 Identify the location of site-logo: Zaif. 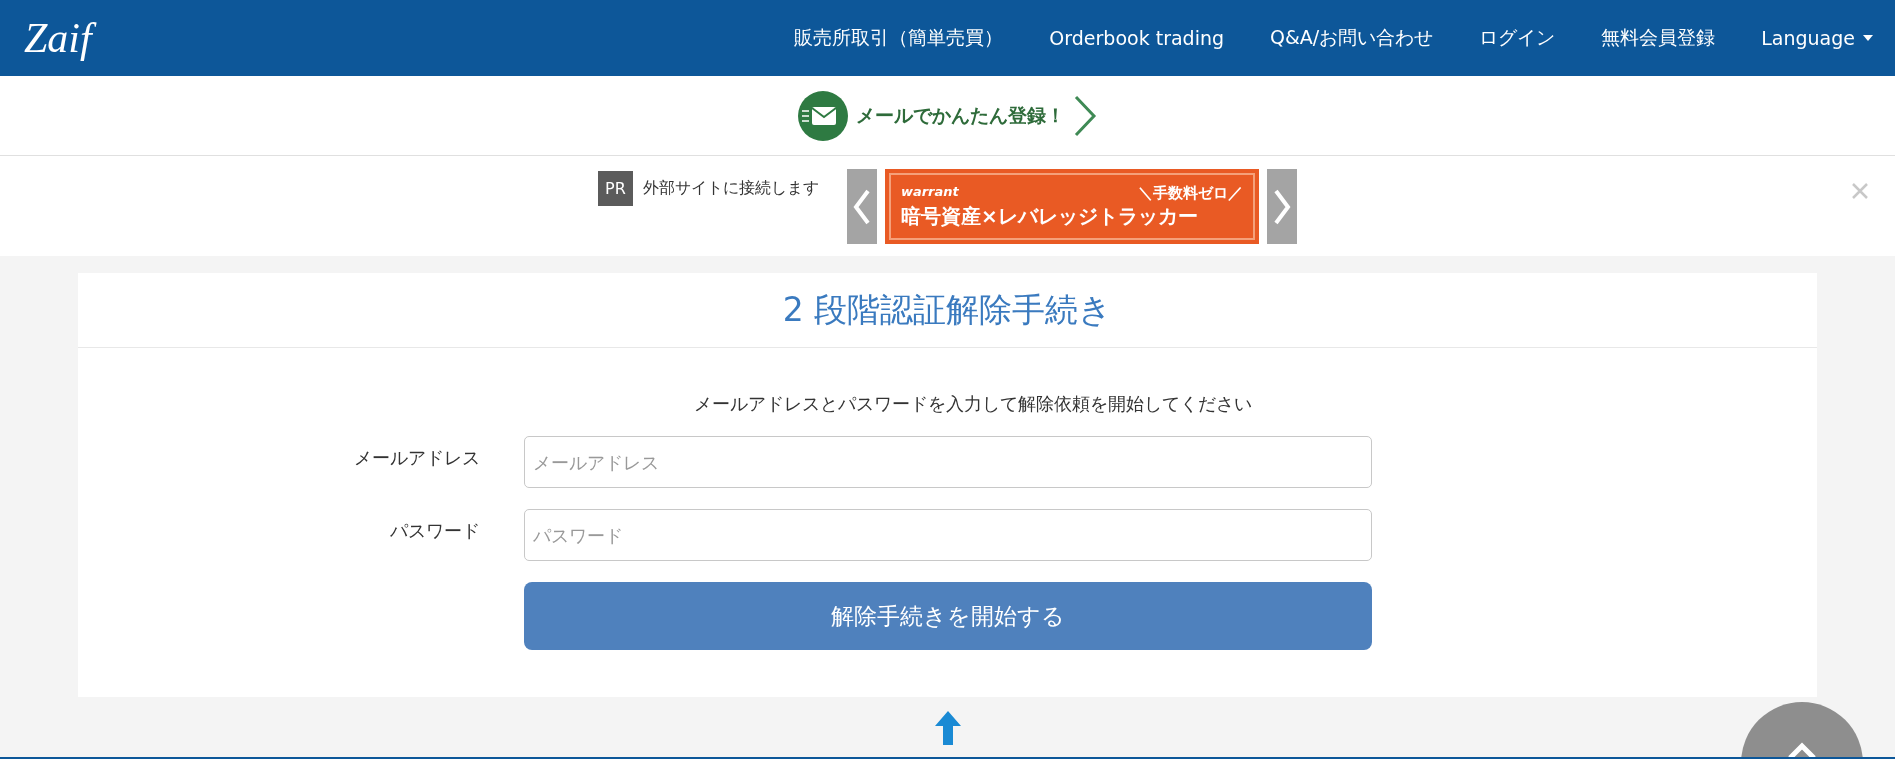
(61, 38).